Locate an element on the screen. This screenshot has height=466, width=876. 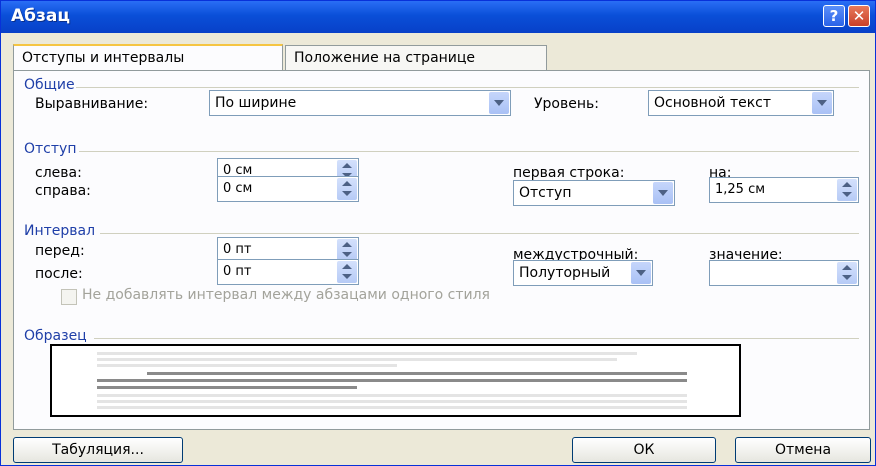
line-spacing-select: Полуторный is located at coordinates (583, 273).